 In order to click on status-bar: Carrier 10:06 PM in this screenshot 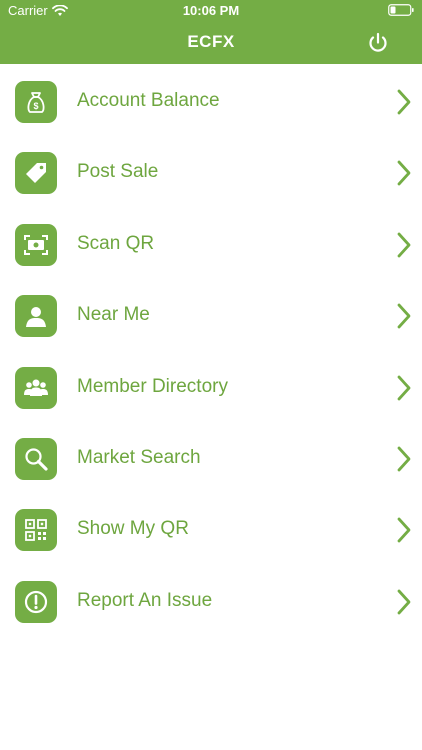, I will do `click(211, 11)`.